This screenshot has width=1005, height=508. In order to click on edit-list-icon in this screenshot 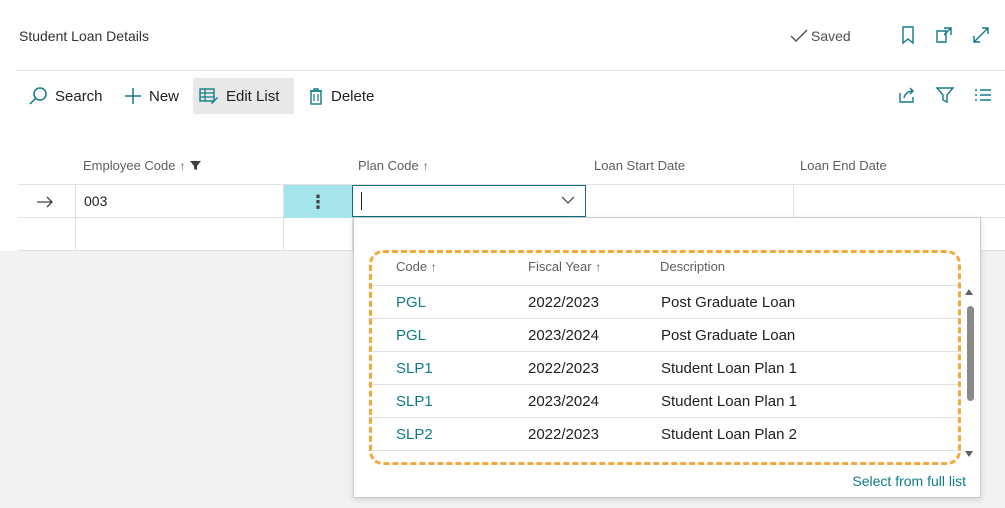, I will do `click(208, 96)`.